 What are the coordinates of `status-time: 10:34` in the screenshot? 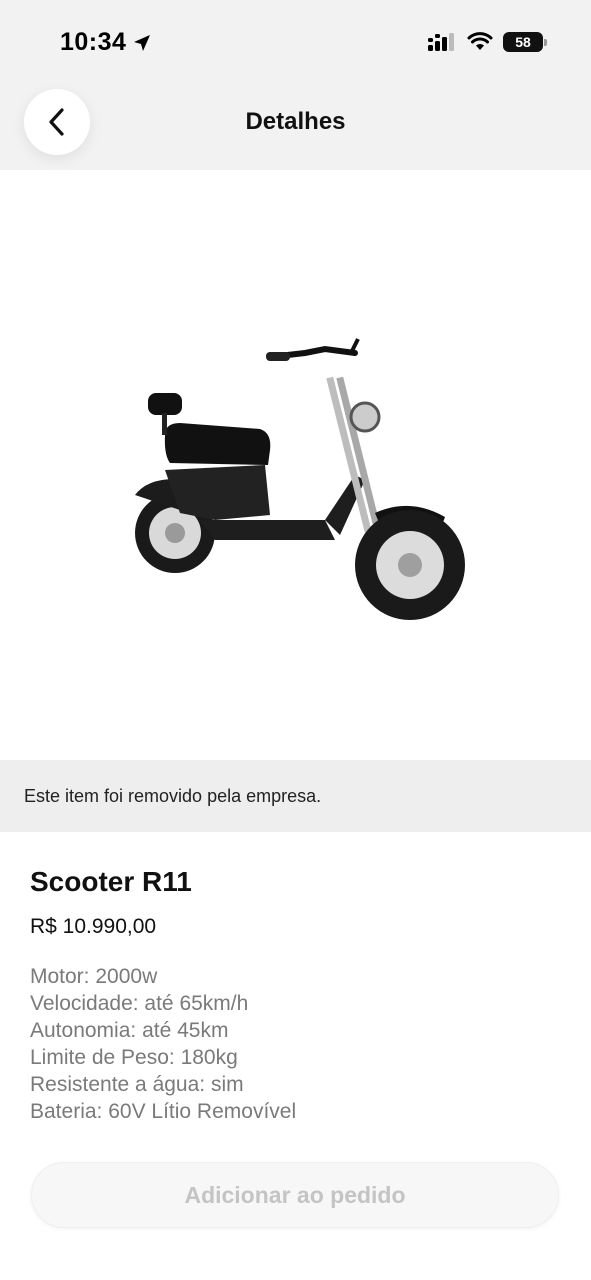 It's located at (106, 42).